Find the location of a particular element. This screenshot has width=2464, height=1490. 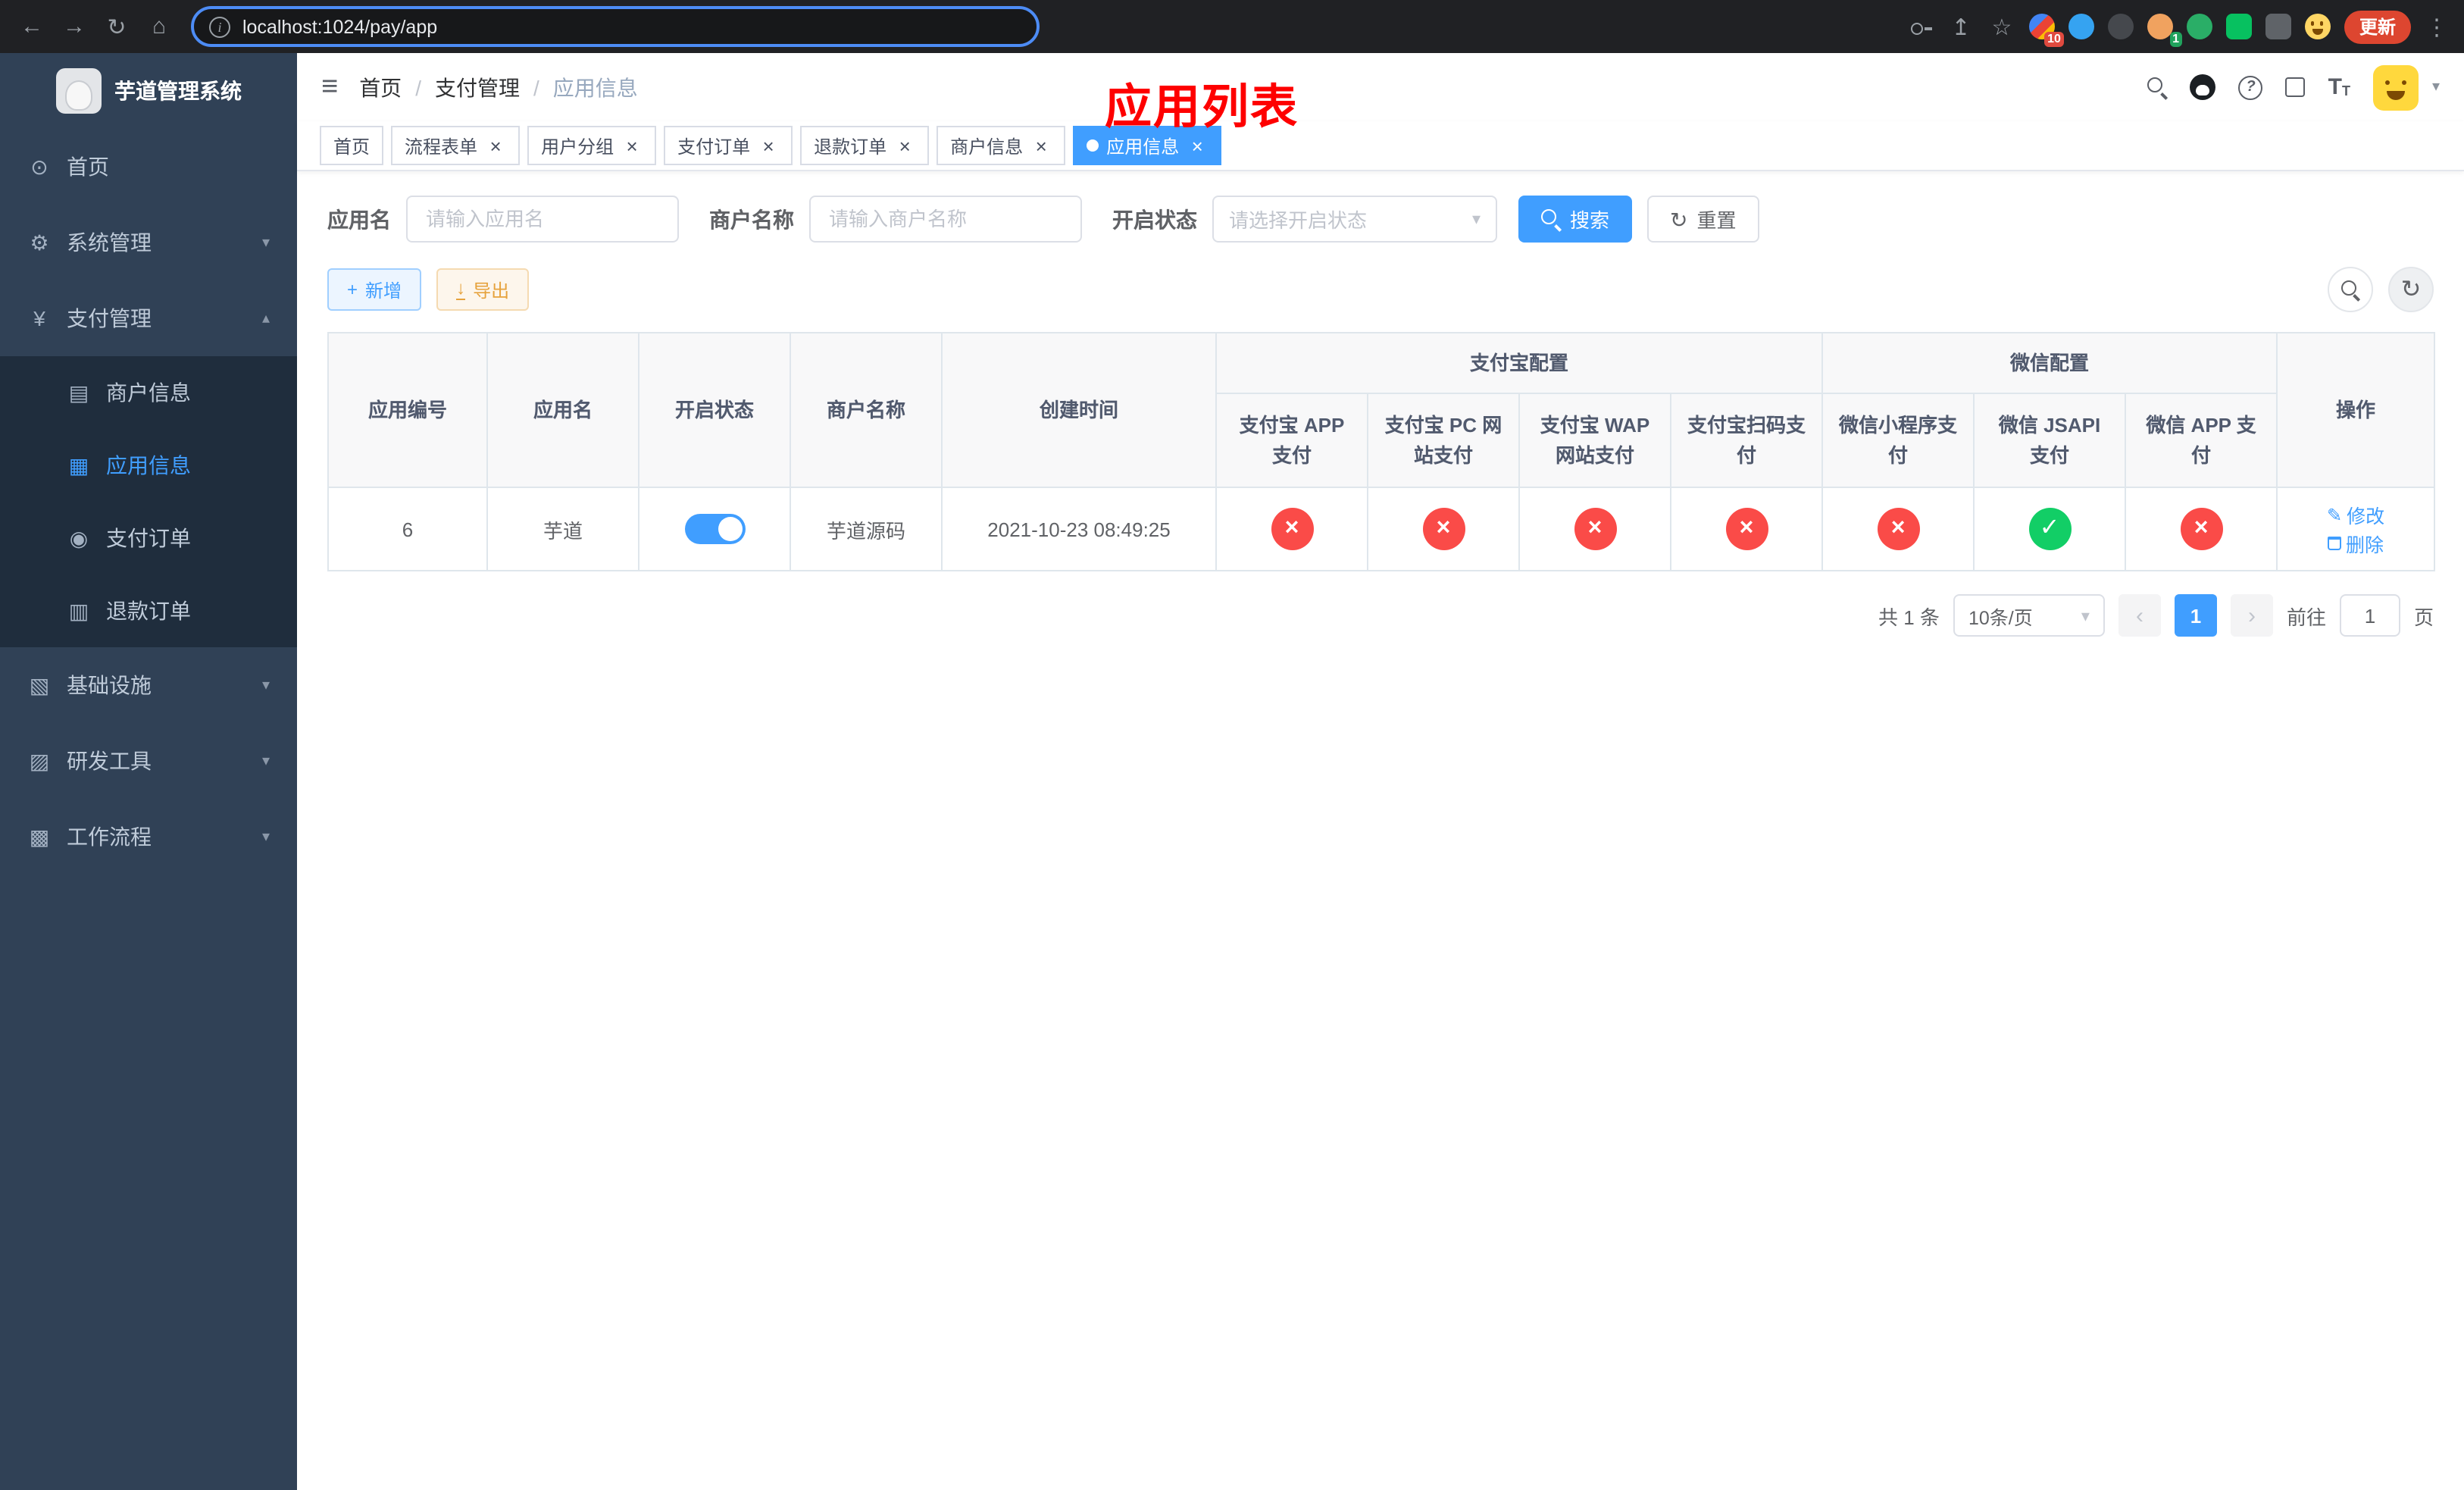

col-created: 创建时间 is located at coordinates (1079, 410).